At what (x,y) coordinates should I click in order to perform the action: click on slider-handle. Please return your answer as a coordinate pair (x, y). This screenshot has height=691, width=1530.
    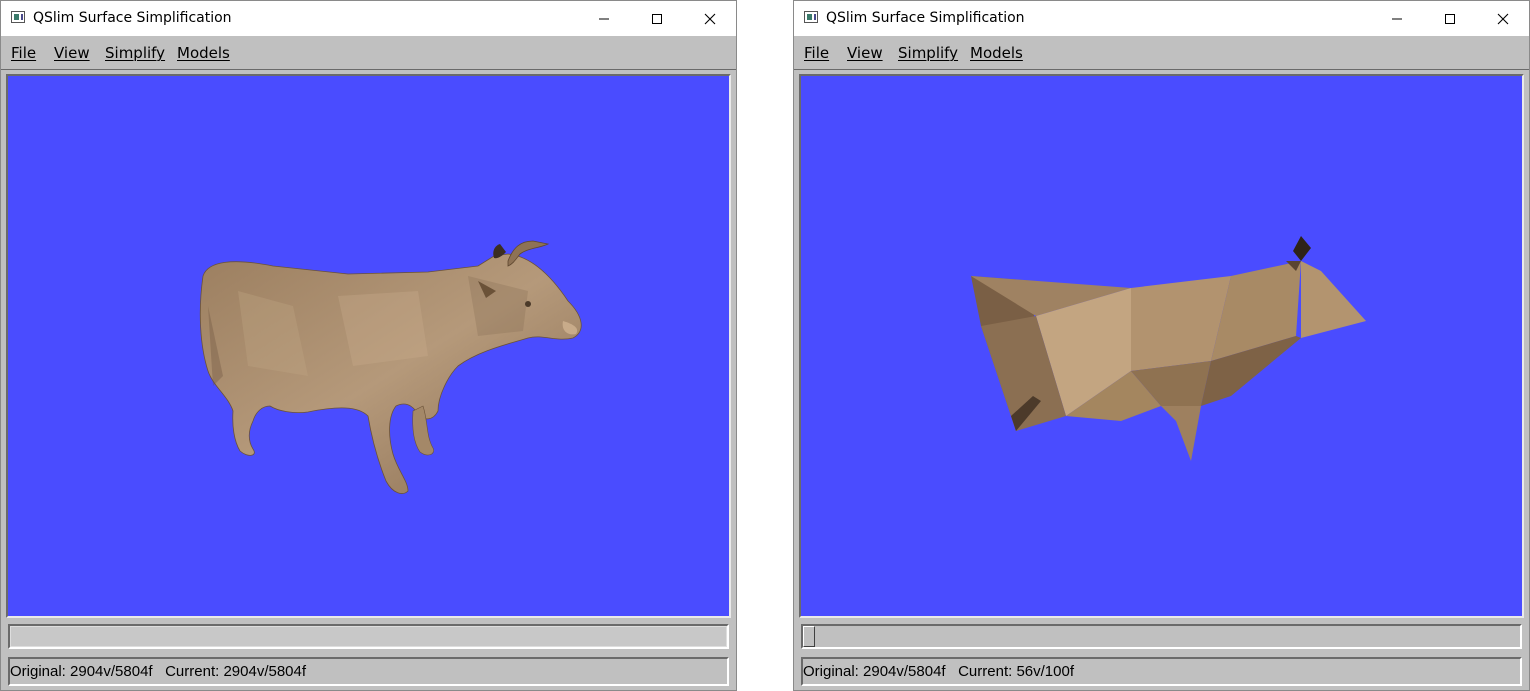
    Looking at the image, I should click on (809, 636).